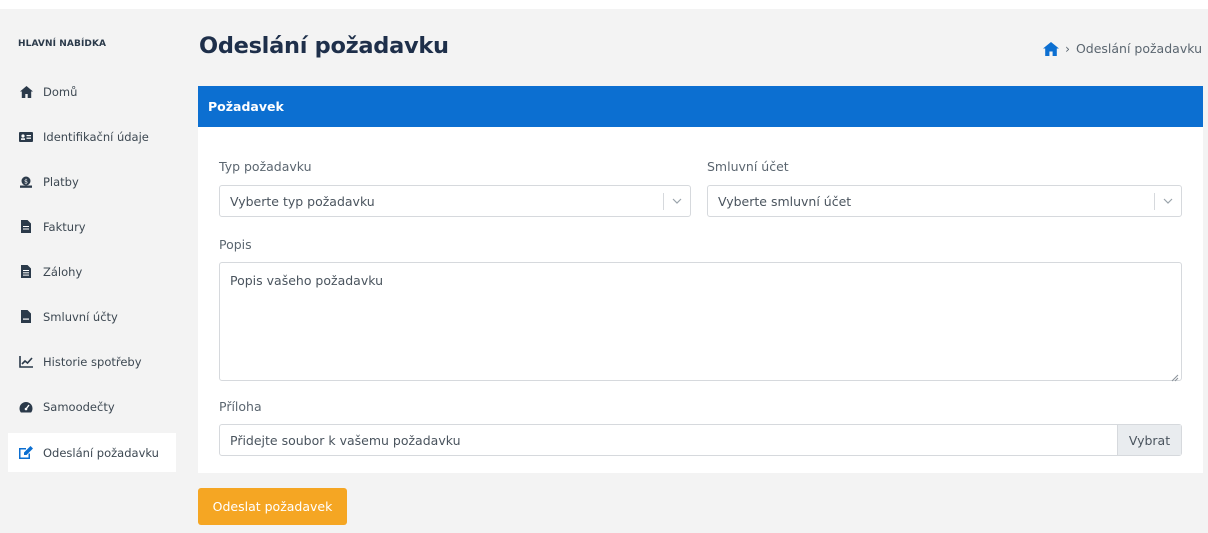 This screenshot has height=533, width=1208. Describe the element at coordinates (26, 453) in the screenshot. I see `edit-icon` at that location.